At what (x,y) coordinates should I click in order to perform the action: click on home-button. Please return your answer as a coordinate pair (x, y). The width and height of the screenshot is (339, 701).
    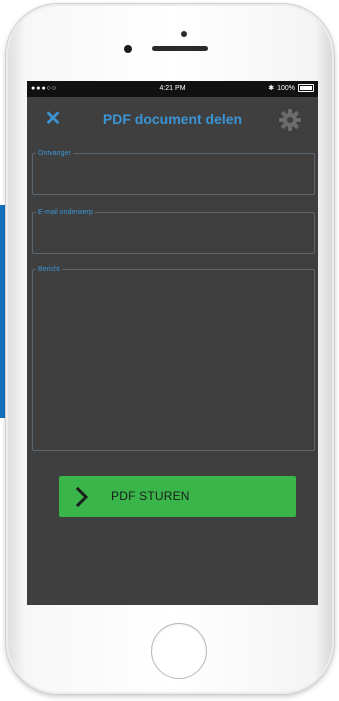
    Looking at the image, I should click on (179, 651).